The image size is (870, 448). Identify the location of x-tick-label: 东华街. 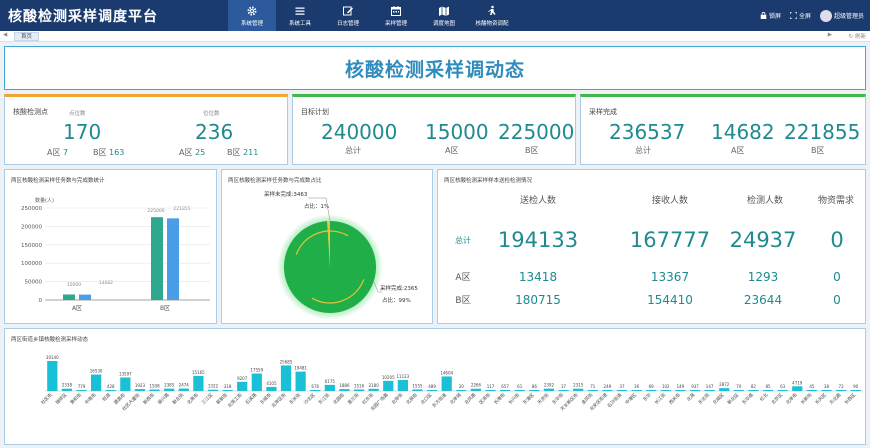
(557, 398).